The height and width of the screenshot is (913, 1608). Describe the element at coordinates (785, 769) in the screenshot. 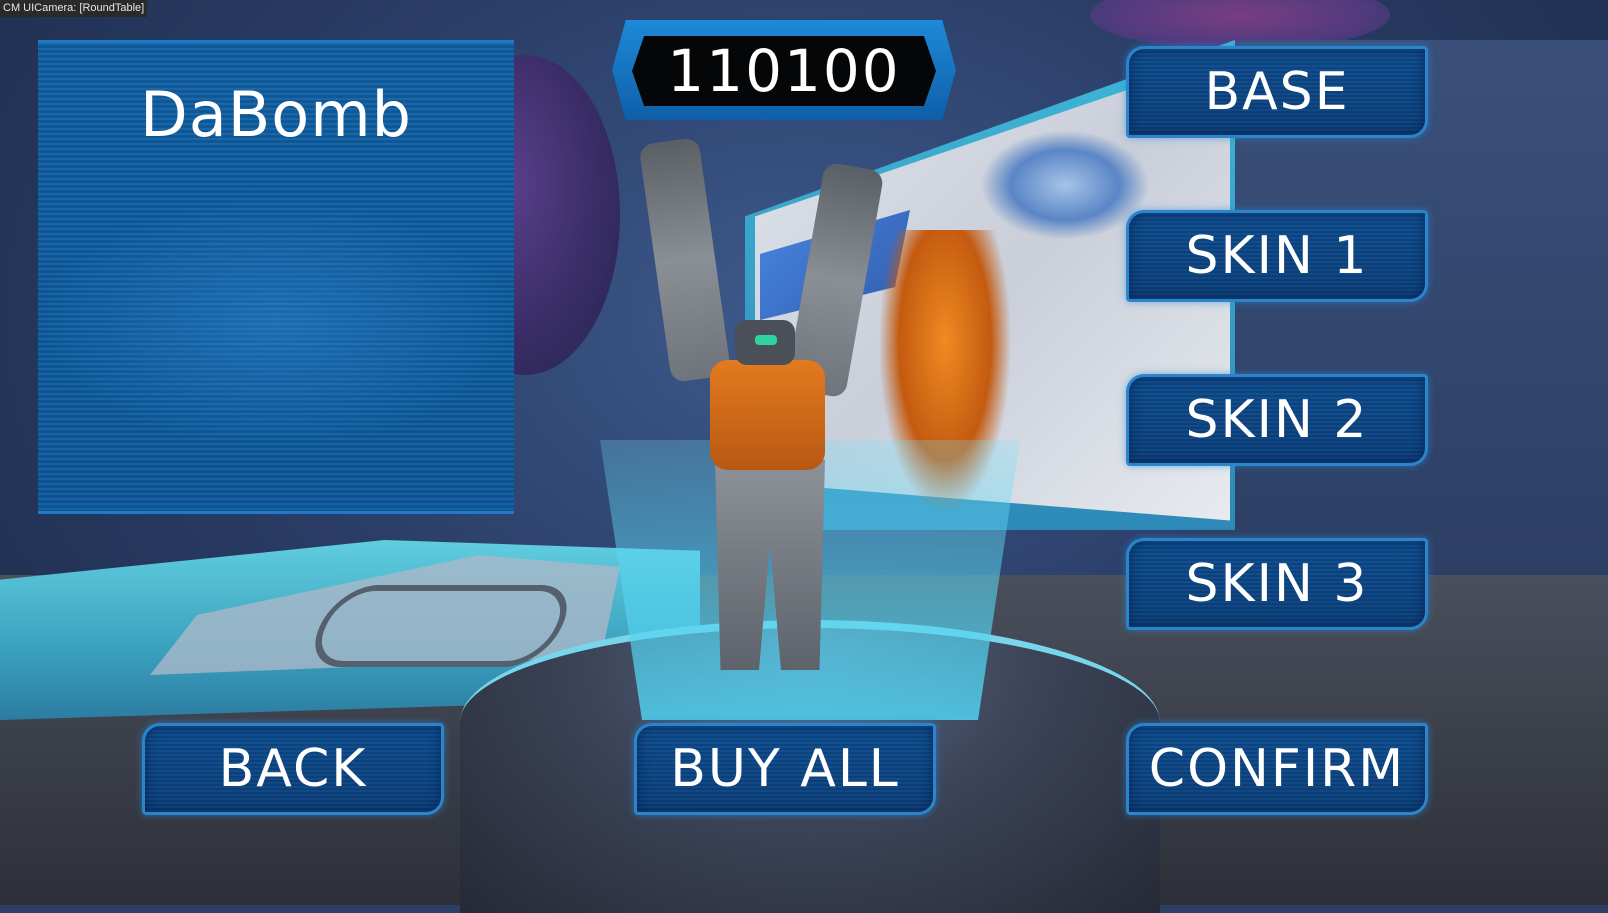

I see `buy-all-button: BUY ALL` at that location.